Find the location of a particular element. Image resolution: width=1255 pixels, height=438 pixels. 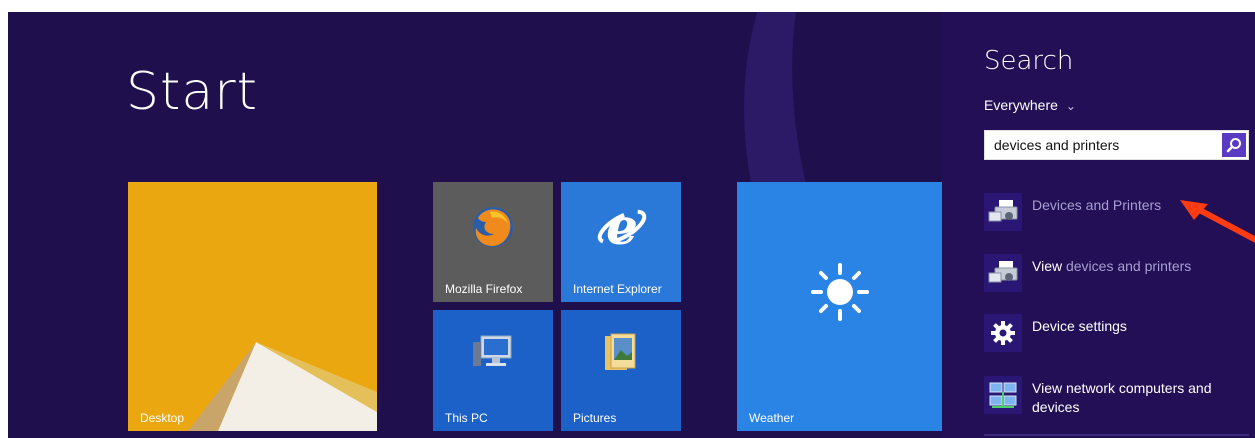

tile-internet-explorer: e Internet Explorer is located at coordinates (621, 242).